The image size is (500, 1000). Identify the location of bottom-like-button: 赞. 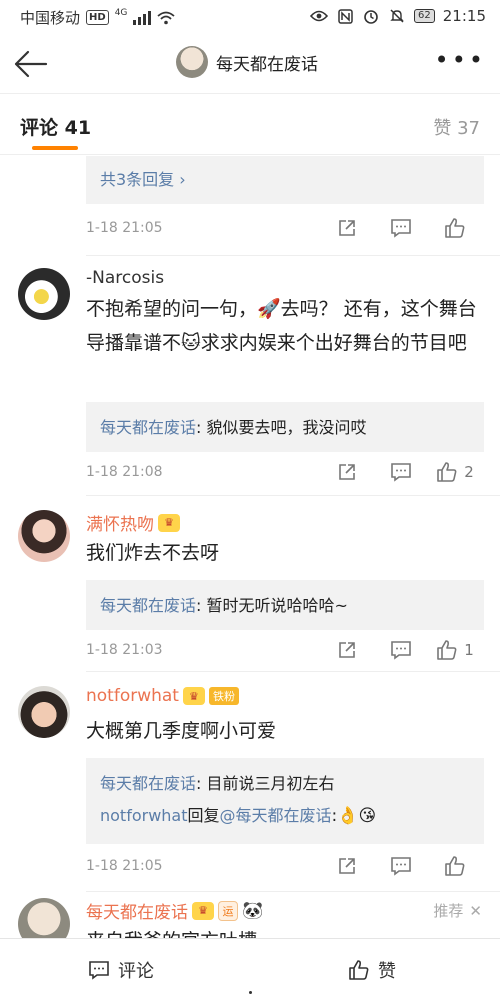
(372, 970).